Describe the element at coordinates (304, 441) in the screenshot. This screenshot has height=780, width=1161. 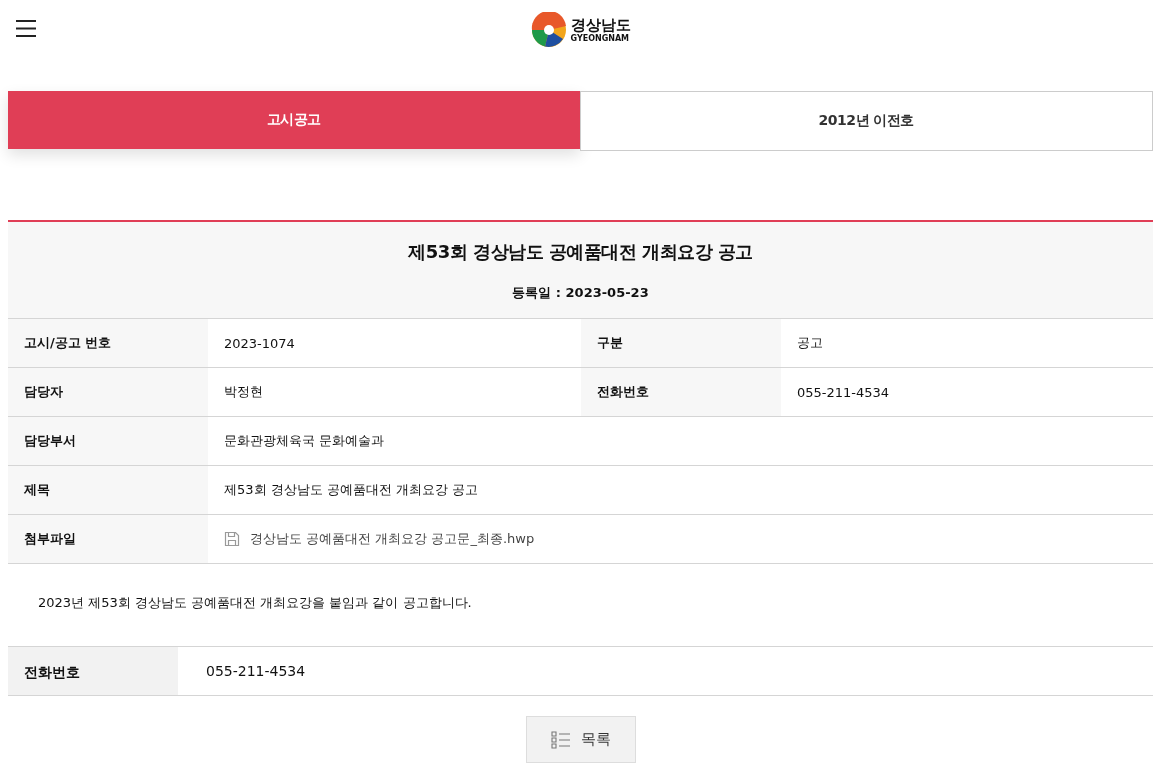
I see `field-value: 문화관광체육국 문화예술과` at that location.